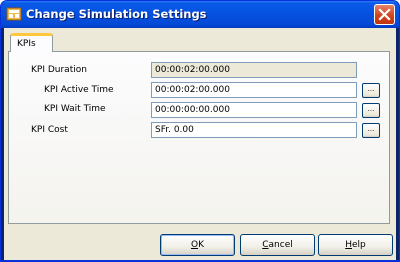 Image resolution: width=400 pixels, height=262 pixels. I want to click on kpi-duration-field: 00:00:02:00.000, so click(254, 70).